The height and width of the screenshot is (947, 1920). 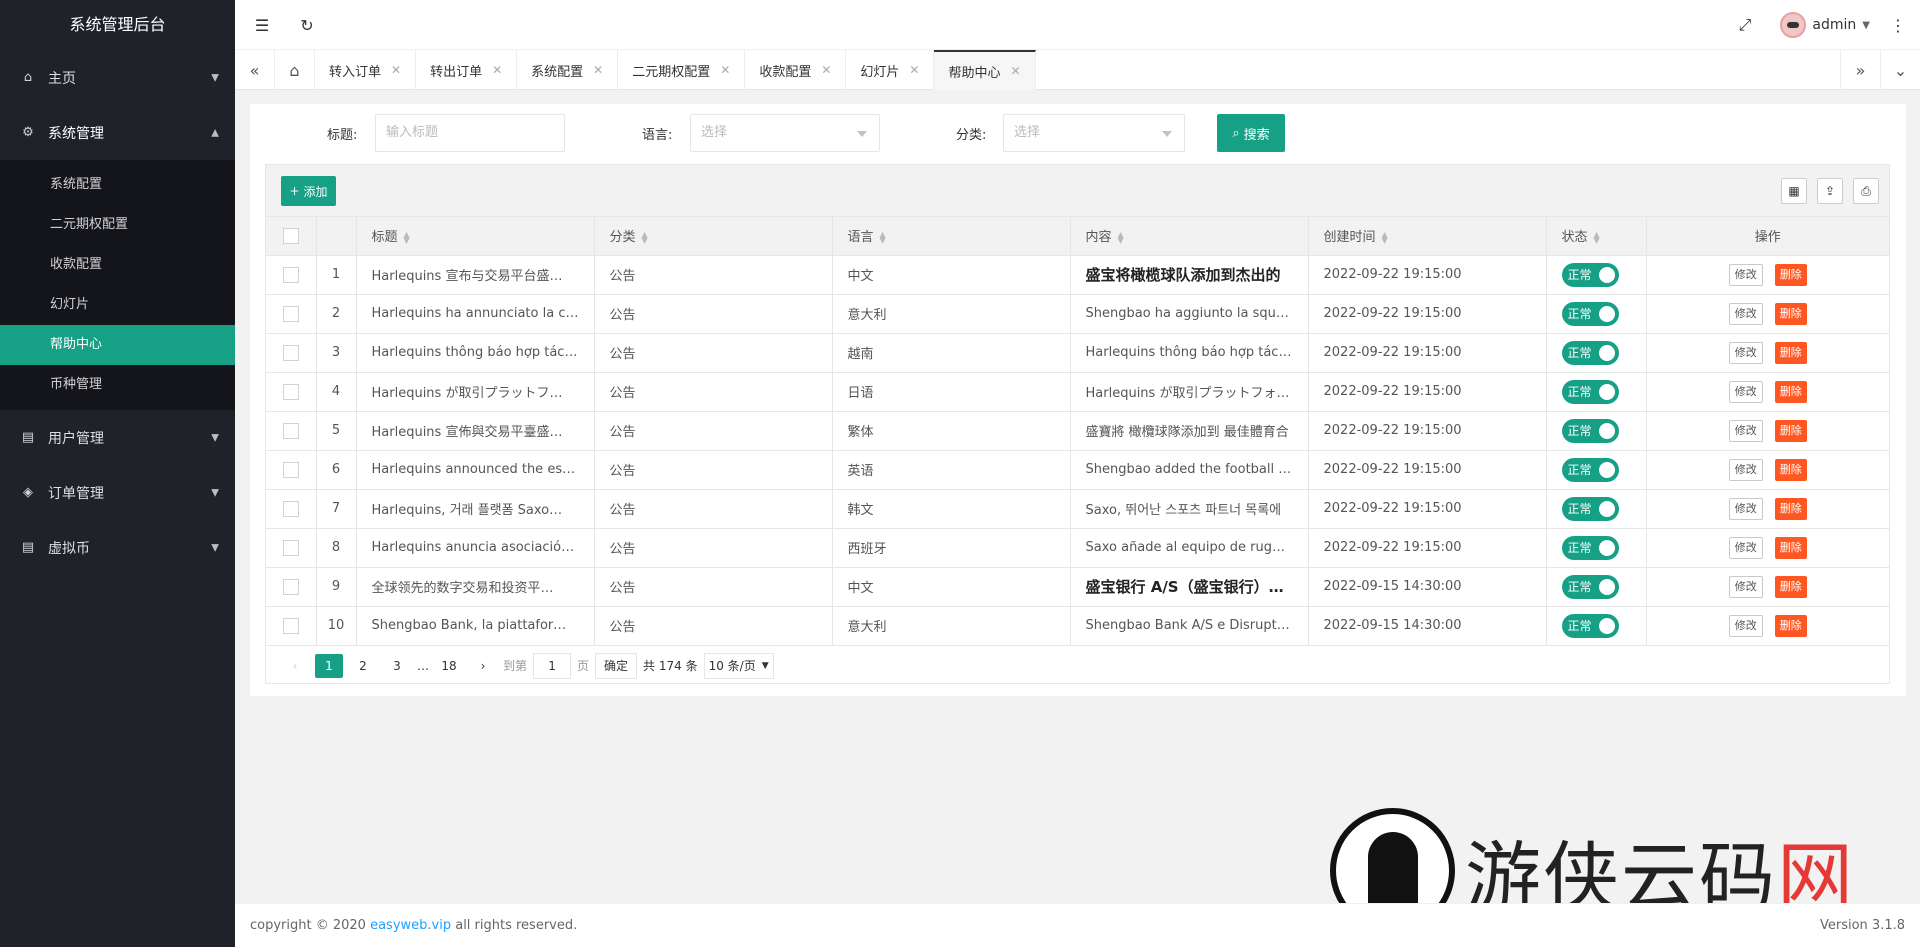 I want to click on tab-payment-config: 收款配置 ✕, so click(x=796, y=70).